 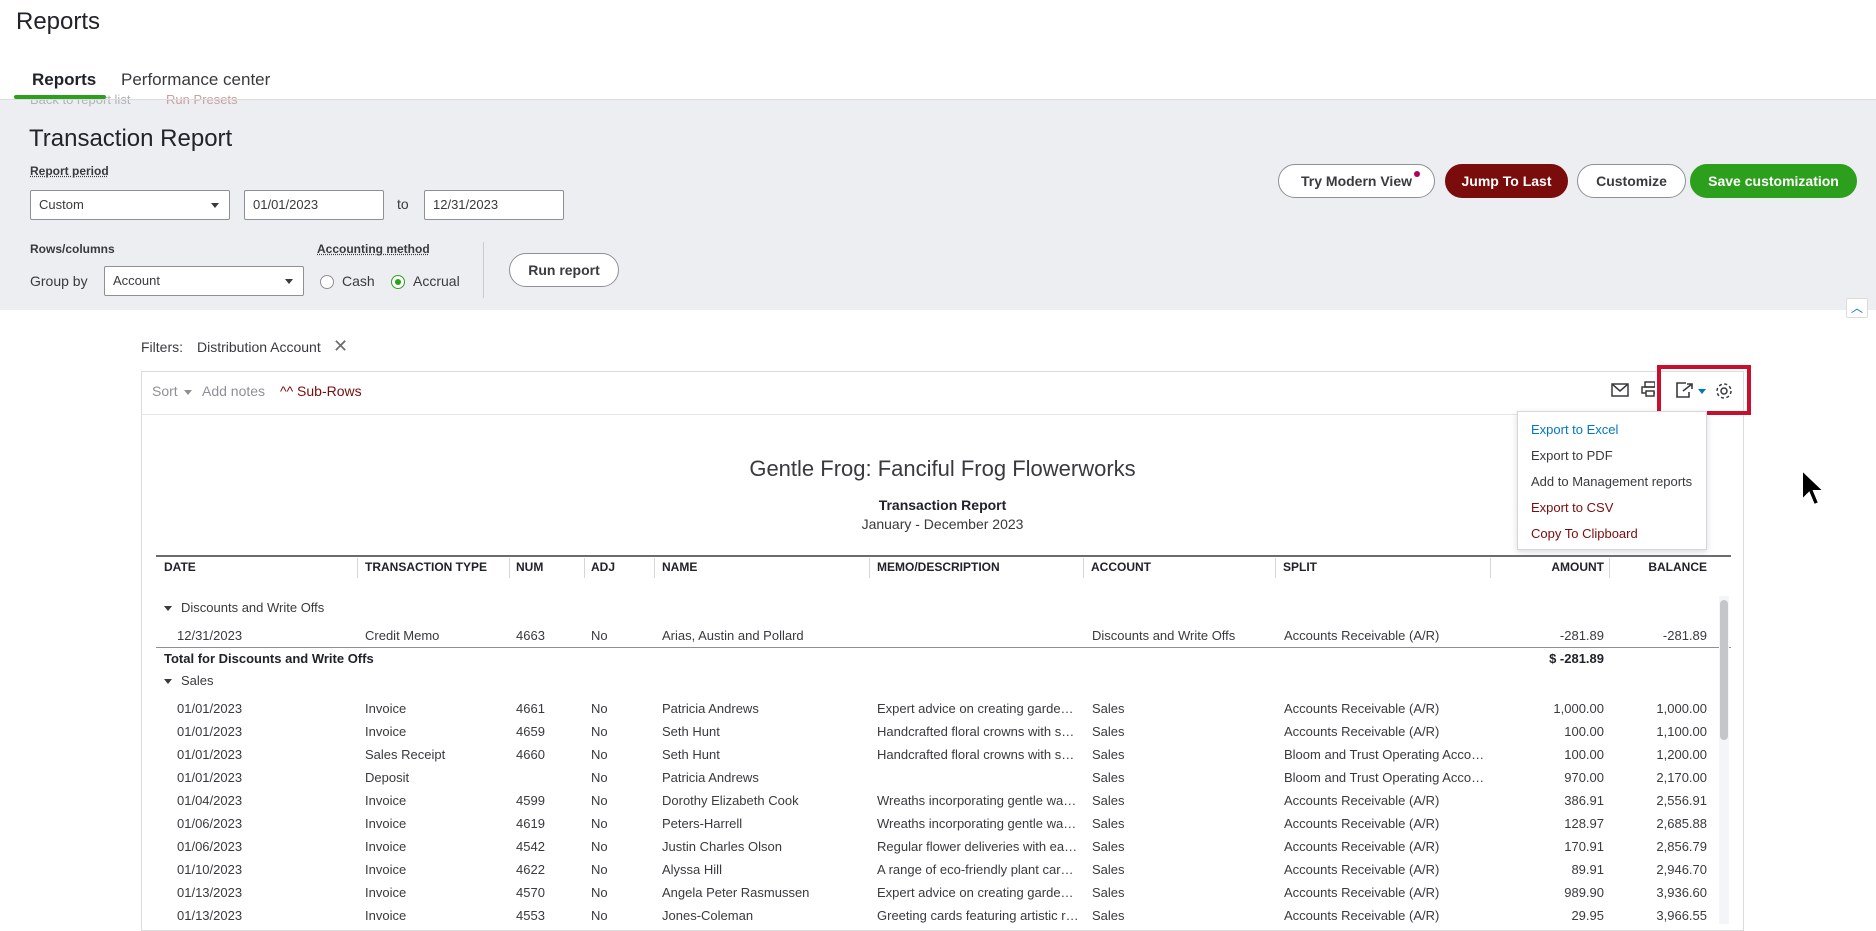 What do you see at coordinates (197, 680) in the screenshot?
I see `group-header-sales: Sales` at bounding box center [197, 680].